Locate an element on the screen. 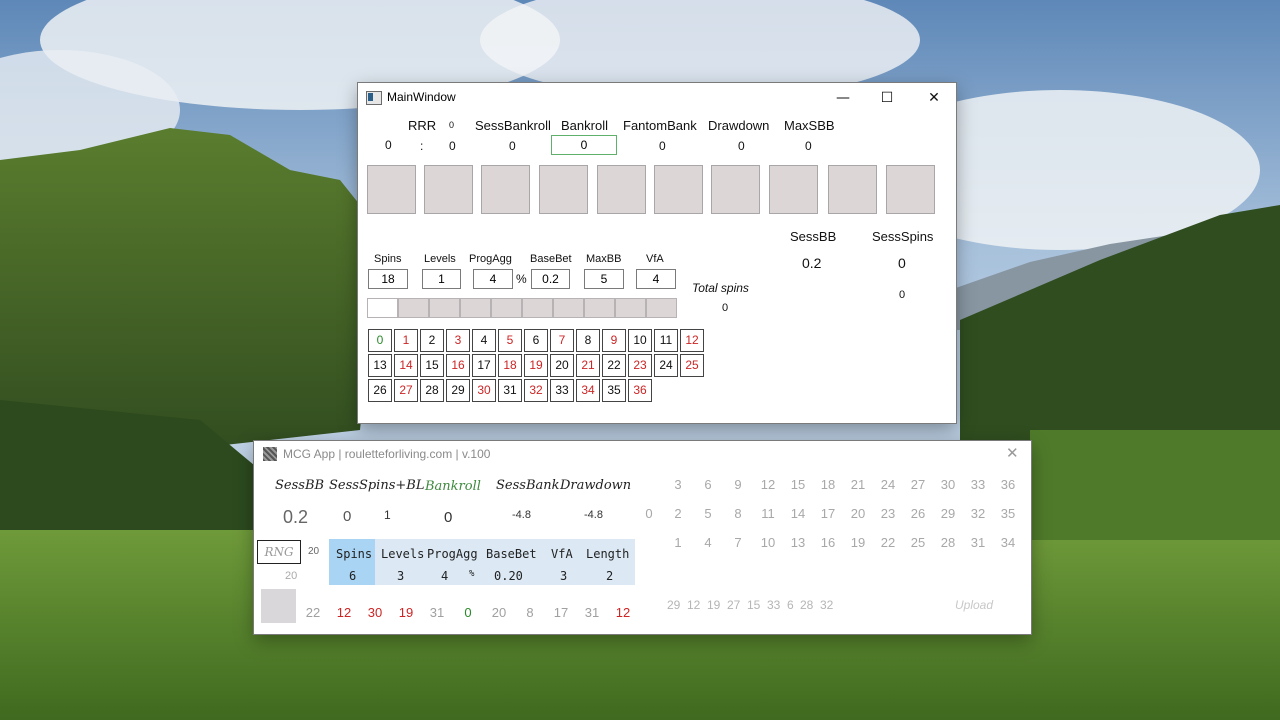 The width and height of the screenshot is (1280, 720). number-cell: 7 is located at coordinates (562, 340).